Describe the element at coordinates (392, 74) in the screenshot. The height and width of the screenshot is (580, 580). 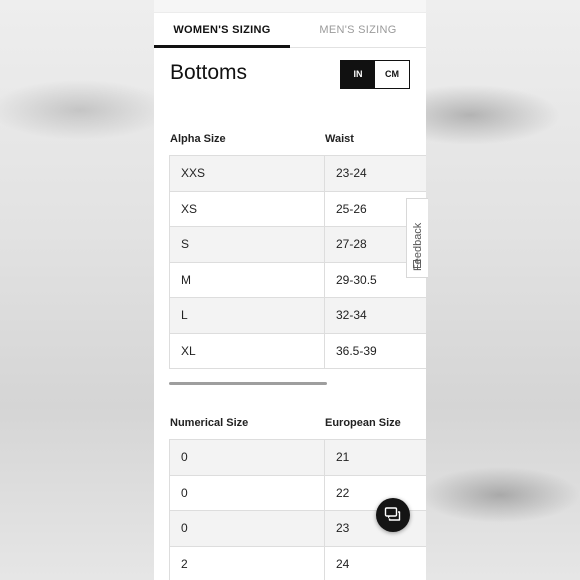
I see `unit-cm-button: CM` at that location.